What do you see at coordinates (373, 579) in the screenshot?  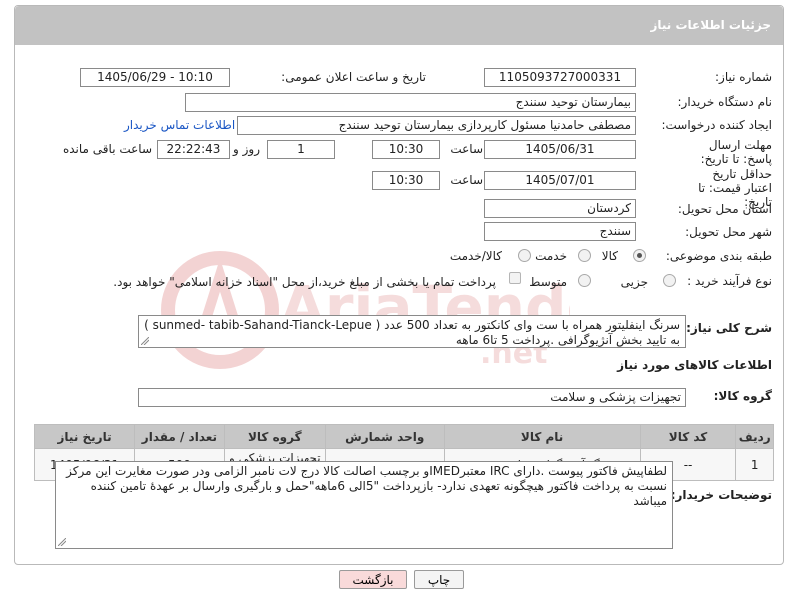 I see `back-button: بازگشت` at bounding box center [373, 579].